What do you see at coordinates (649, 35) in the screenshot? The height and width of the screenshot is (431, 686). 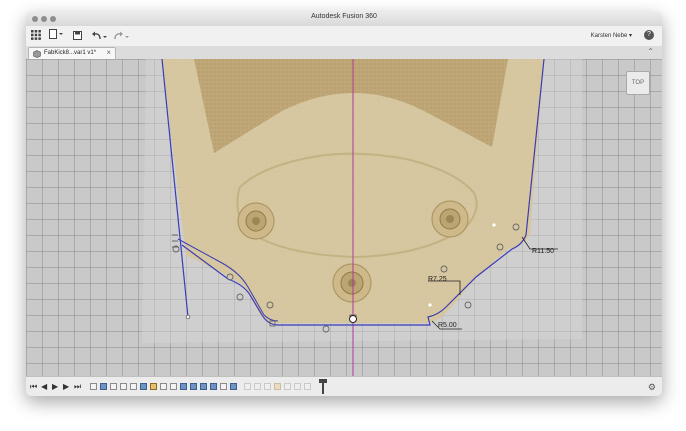 I see `help-icon: ?` at bounding box center [649, 35].